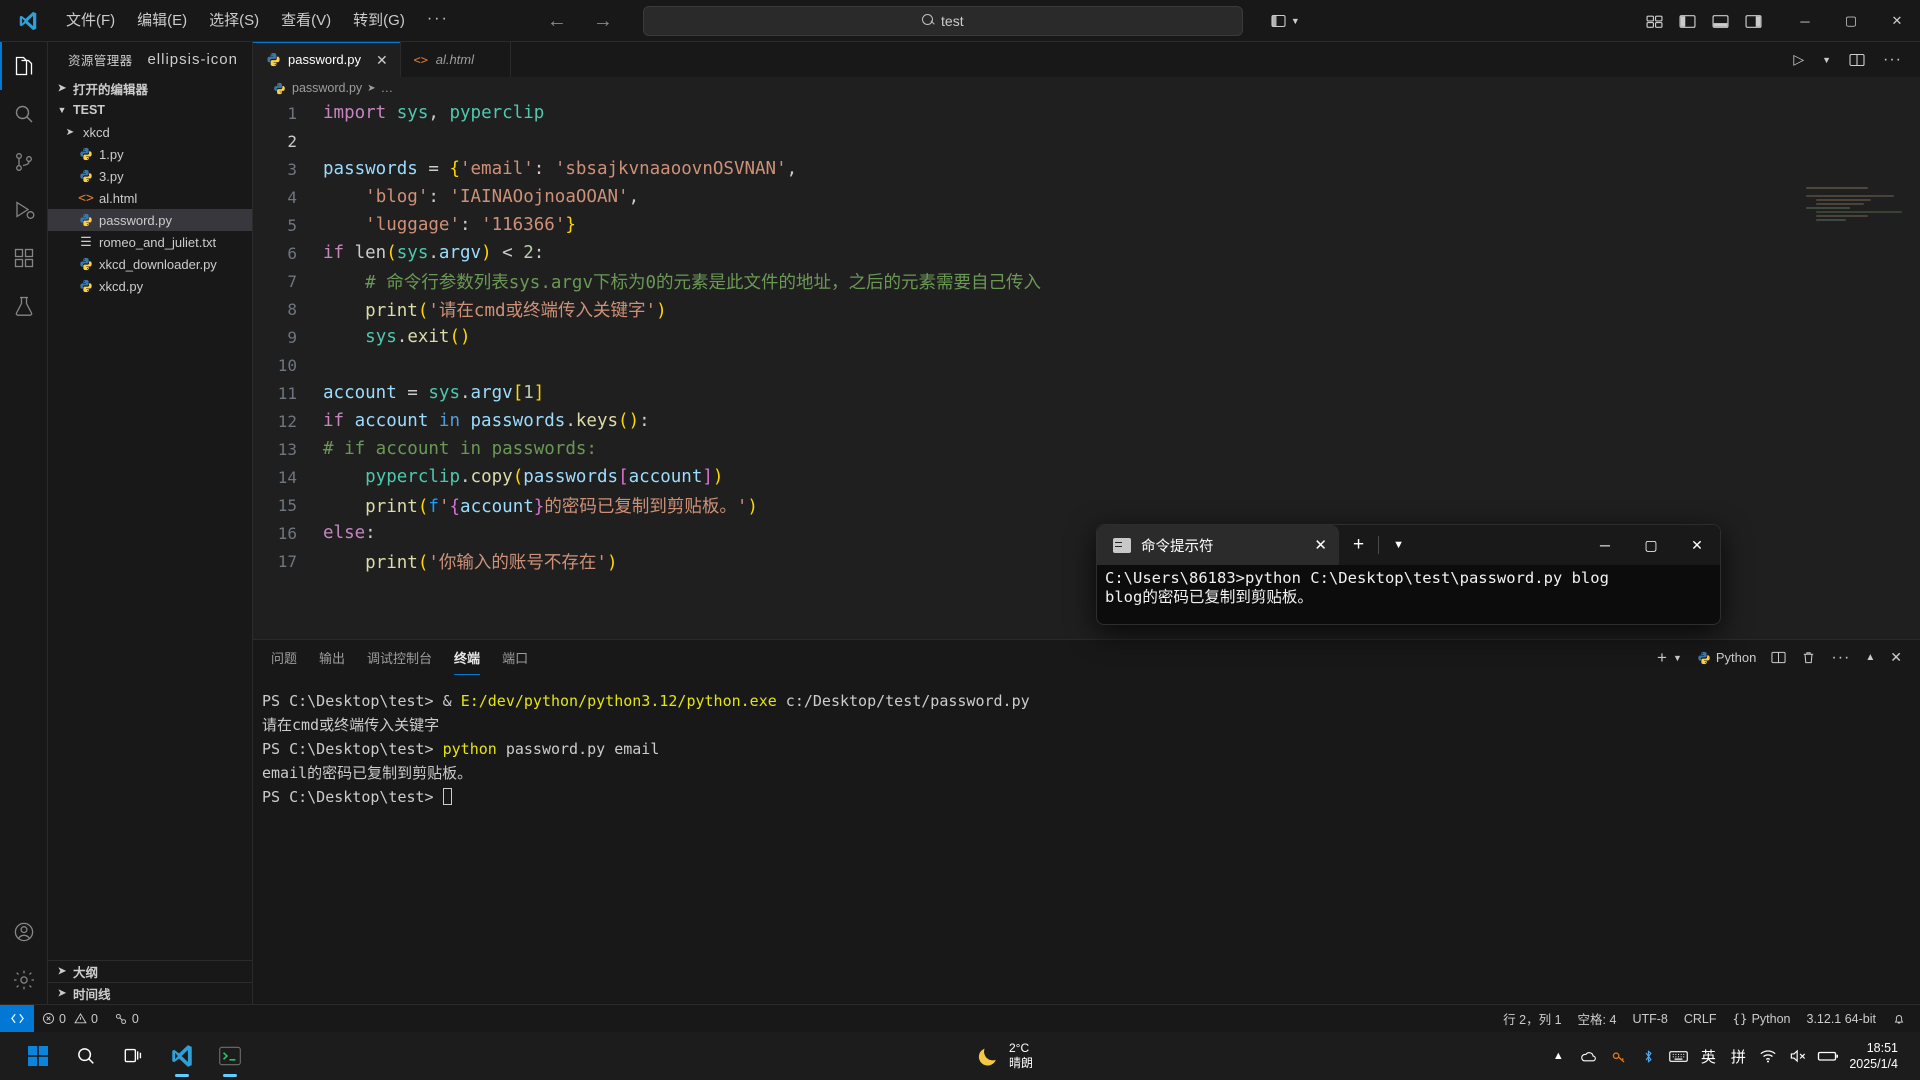  I want to click on tree-item-romeo-and-juliet-txt: ☰ romeo_and_juliet.txt, so click(150, 242).